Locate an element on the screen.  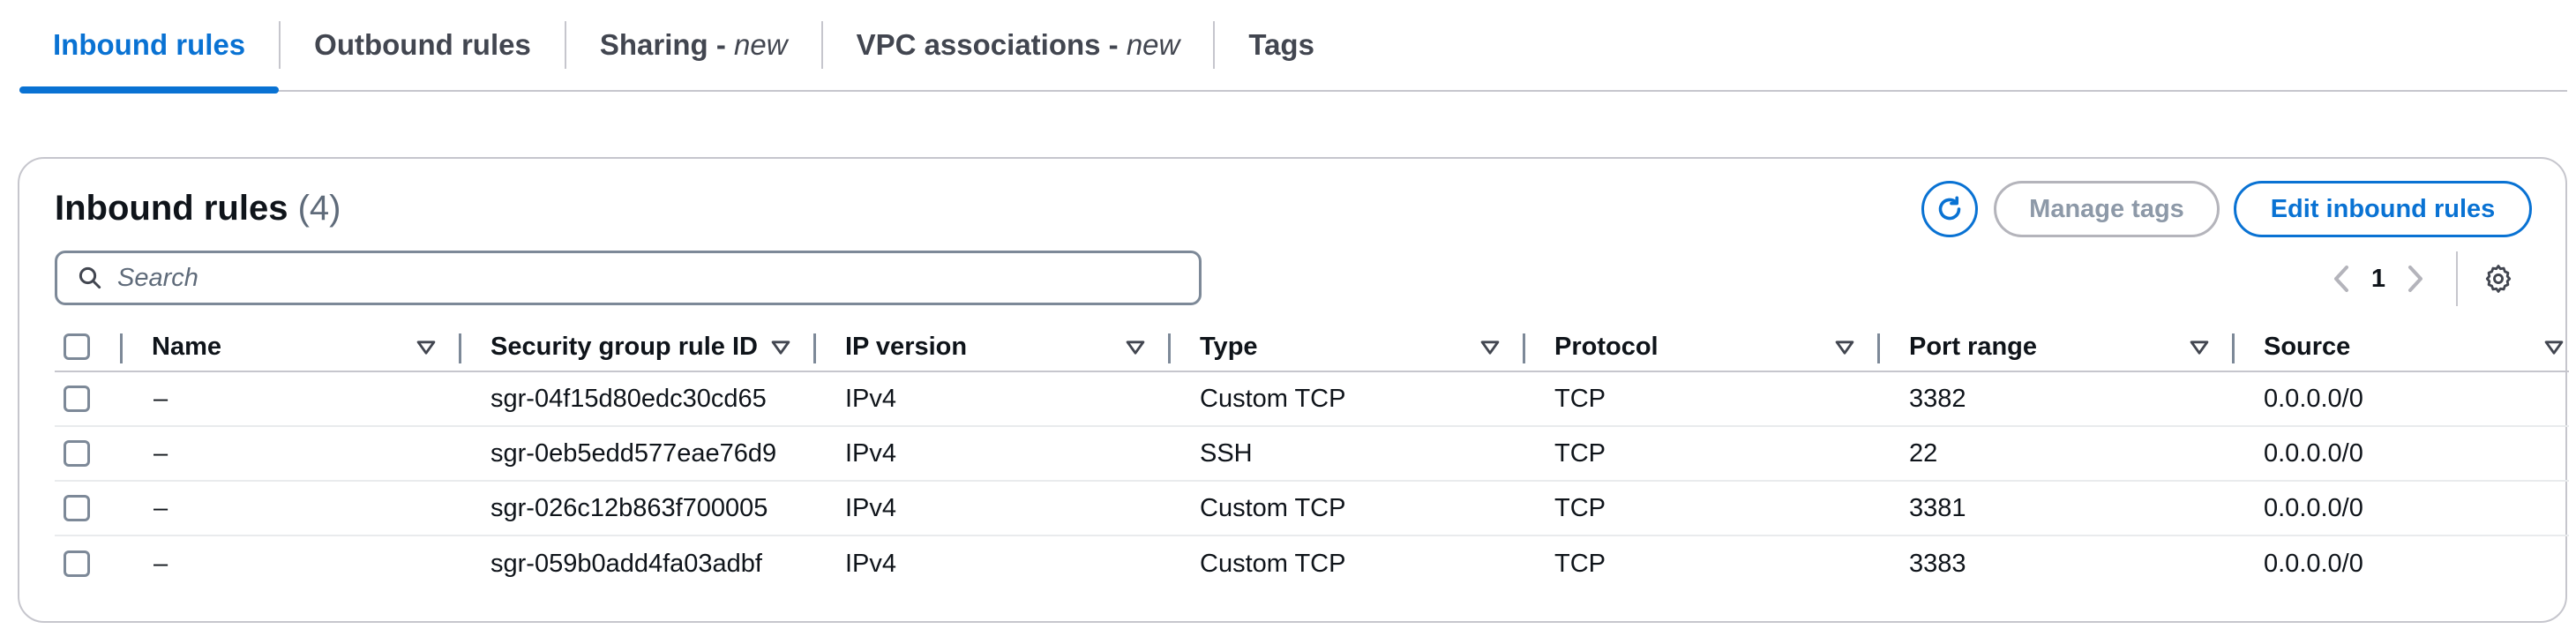
next-page-icon is located at coordinates (2416, 279).